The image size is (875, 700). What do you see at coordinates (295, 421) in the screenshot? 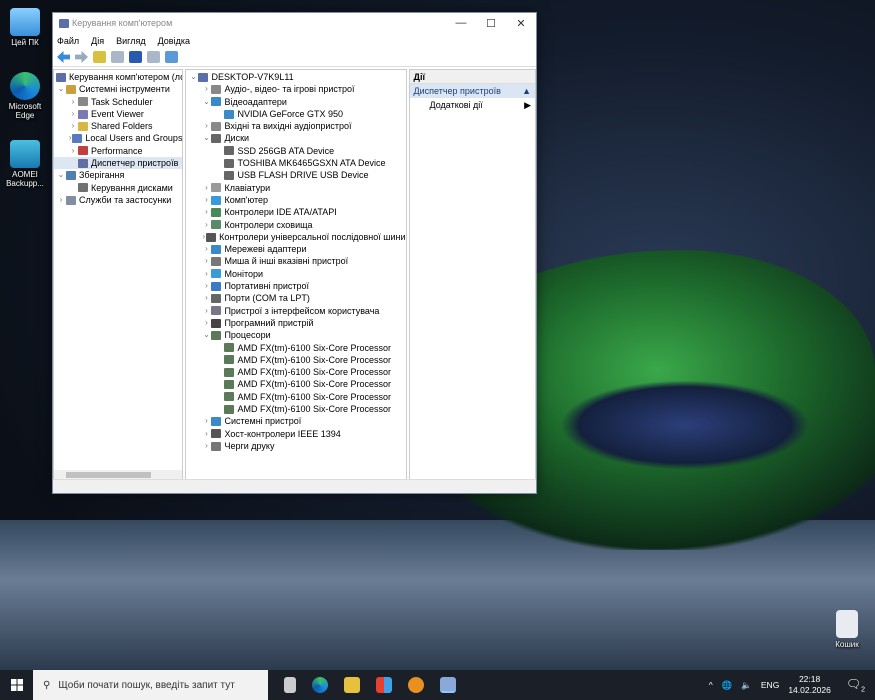
I see `tree-item: › Системні пристрої` at bounding box center [295, 421].